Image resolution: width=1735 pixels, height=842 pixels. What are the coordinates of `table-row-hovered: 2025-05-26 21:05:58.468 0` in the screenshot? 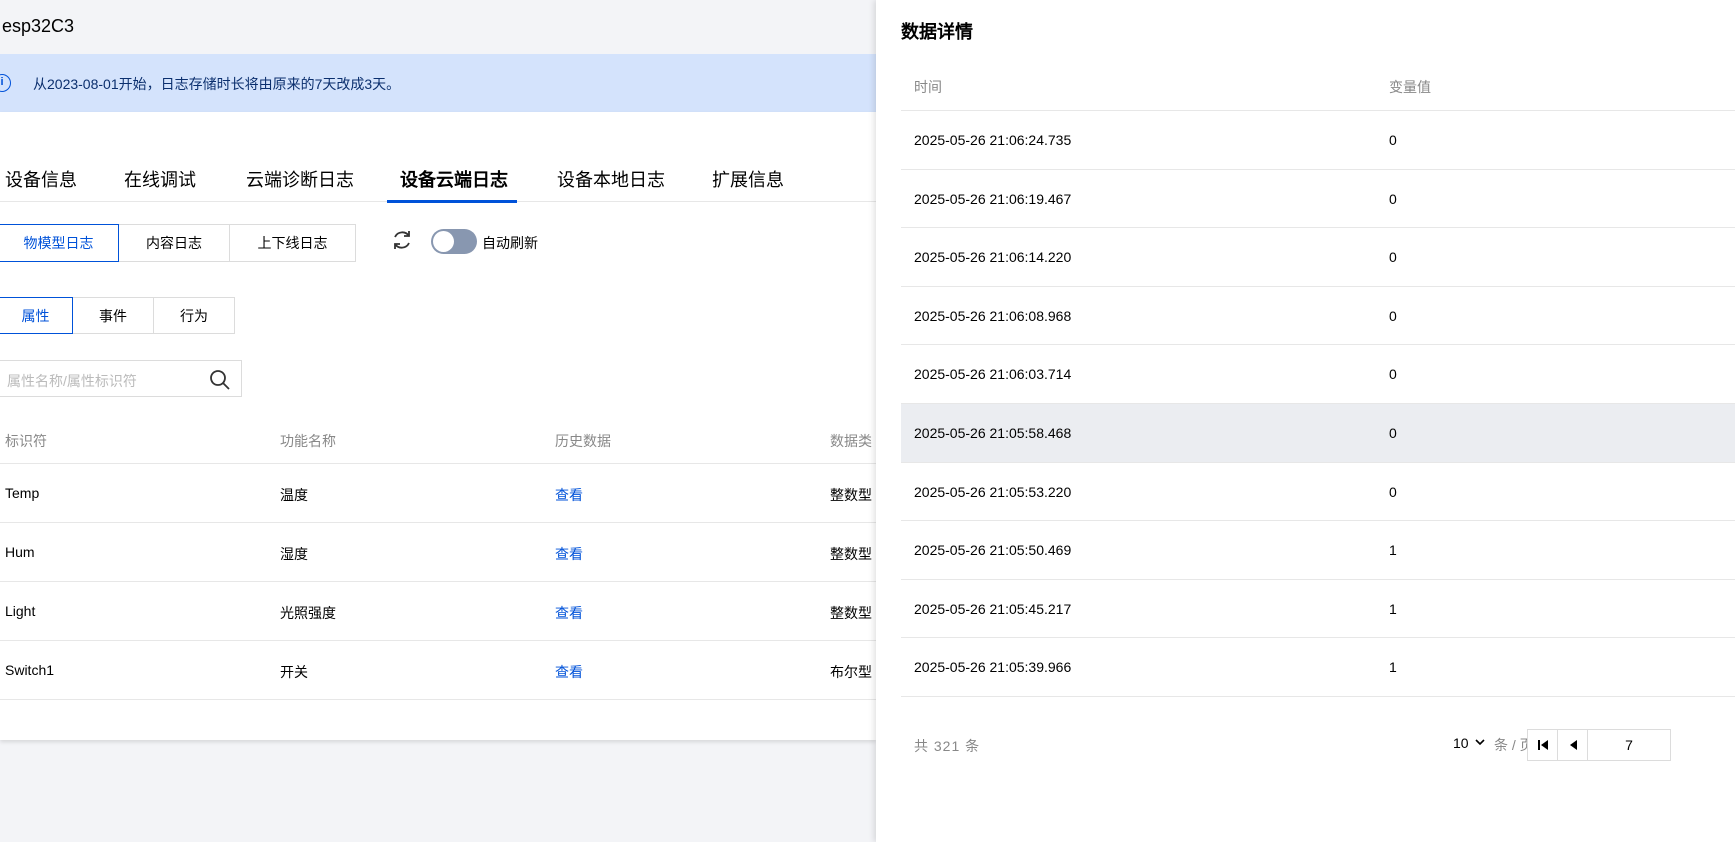 It's located at (1318, 433).